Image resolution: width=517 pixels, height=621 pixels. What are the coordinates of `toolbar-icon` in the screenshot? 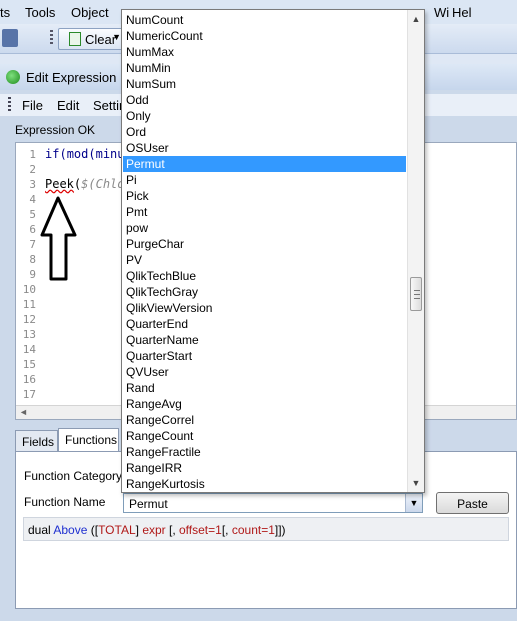 It's located at (10, 38).